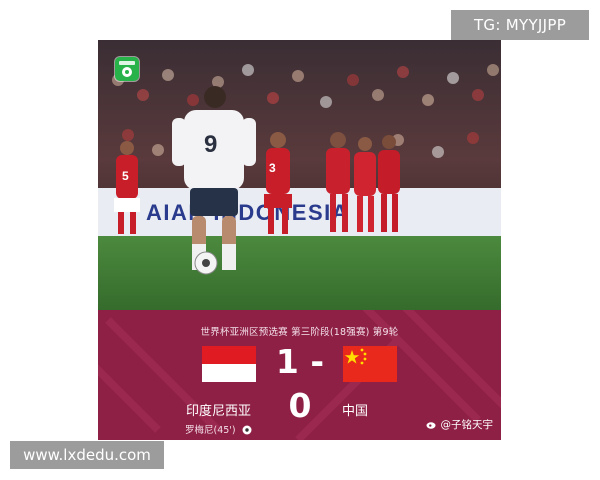 Image resolution: width=600 pixels, height=480 pixels. Describe the element at coordinates (355, 411) in the screenshot. I see `away-team-name: 中国` at that location.